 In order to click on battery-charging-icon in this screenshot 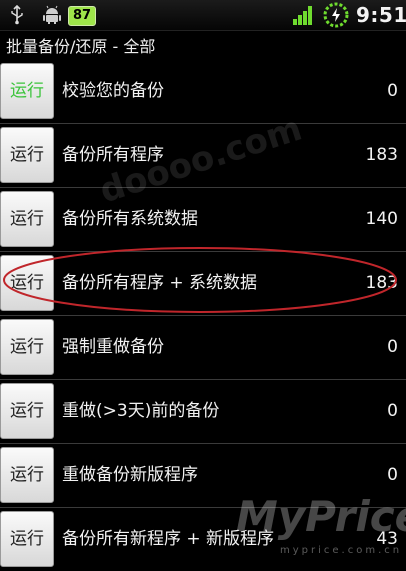, I will do `click(336, 15)`.